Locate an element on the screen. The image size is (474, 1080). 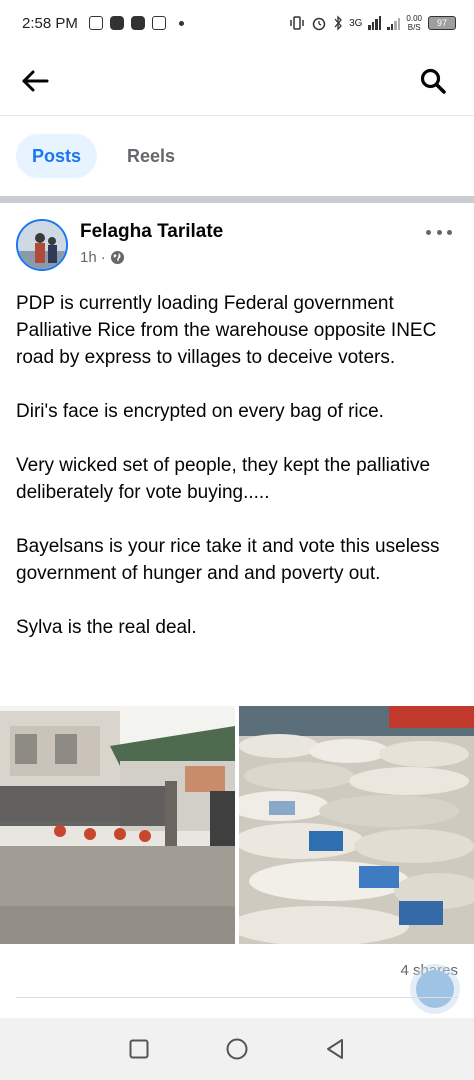
author-name: Felagha Tarilate is located at coordinates (151, 232).